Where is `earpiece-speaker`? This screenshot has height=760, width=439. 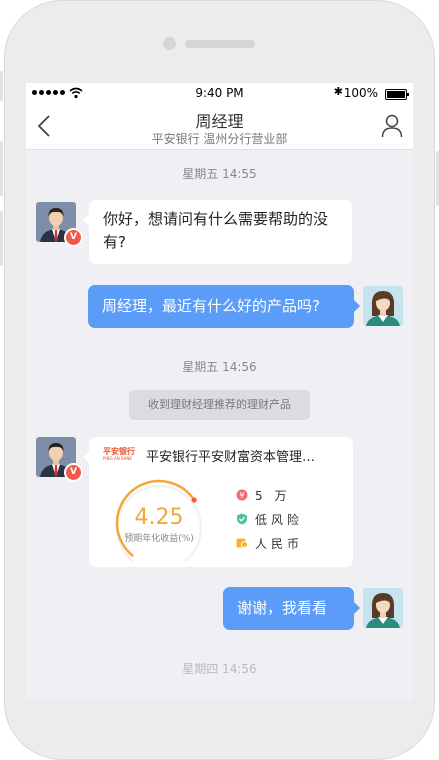 earpiece-speaker is located at coordinates (220, 44).